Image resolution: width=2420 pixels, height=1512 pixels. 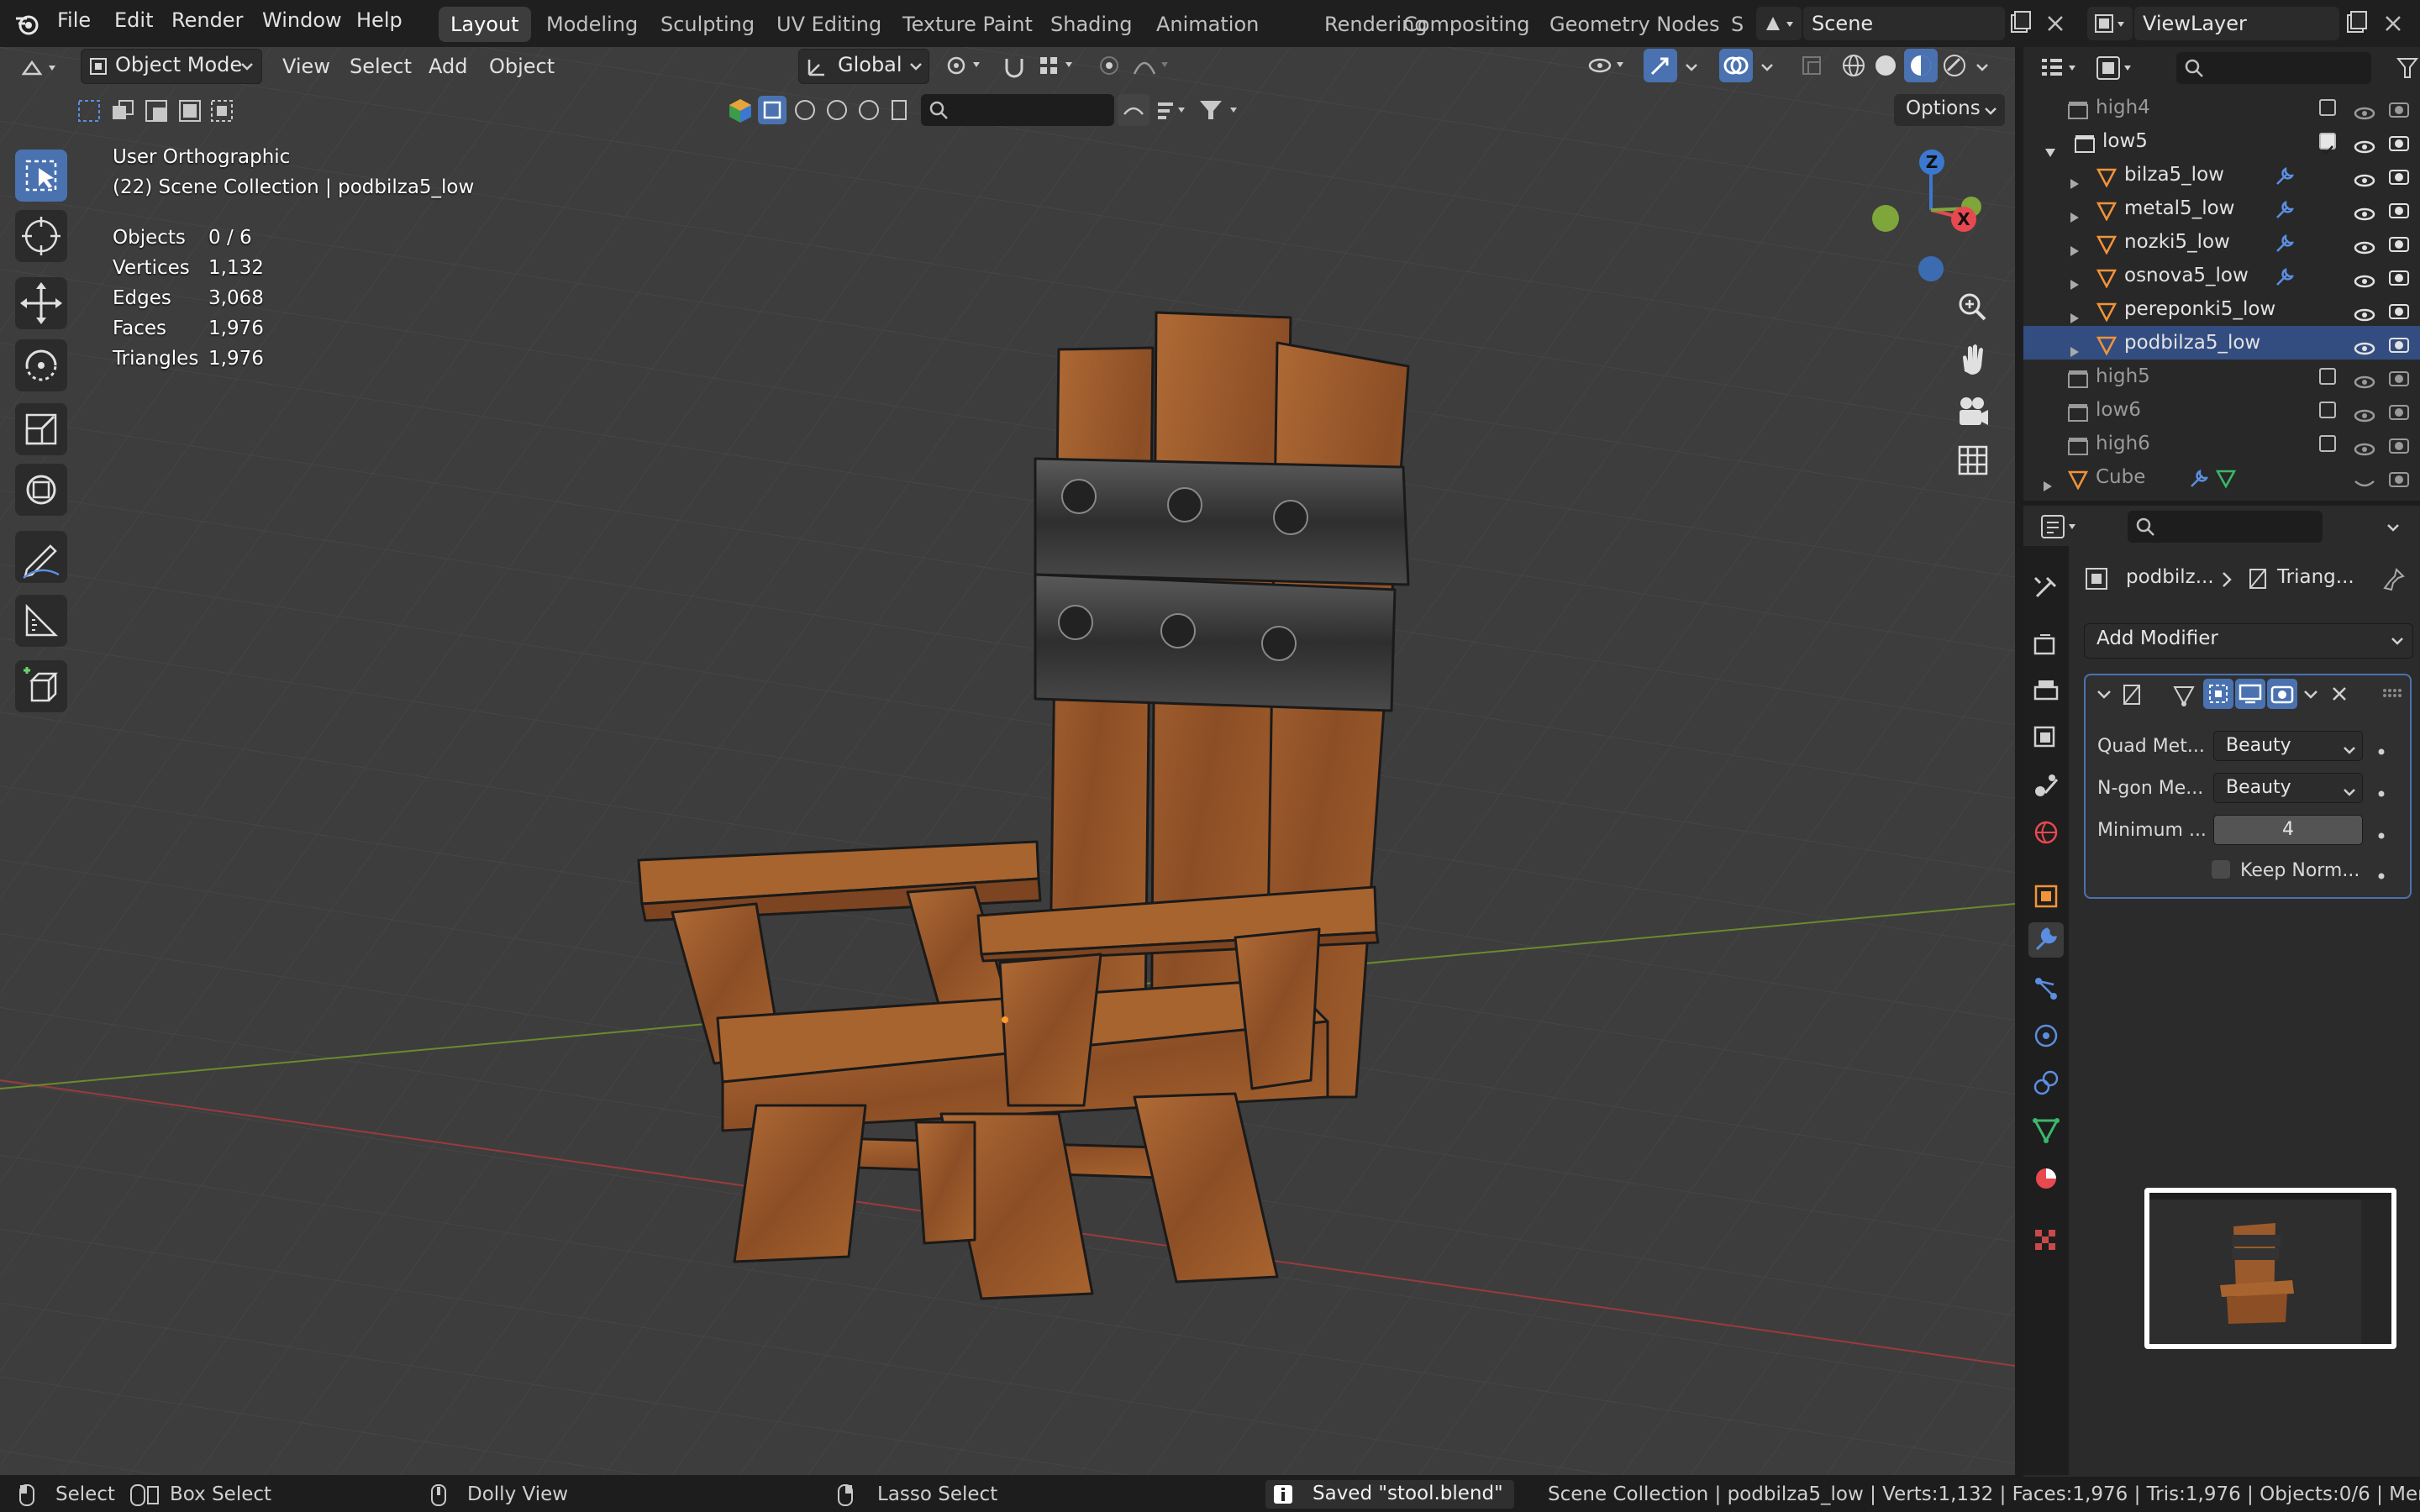 I want to click on output-tab-icon, so click(x=2046, y=689).